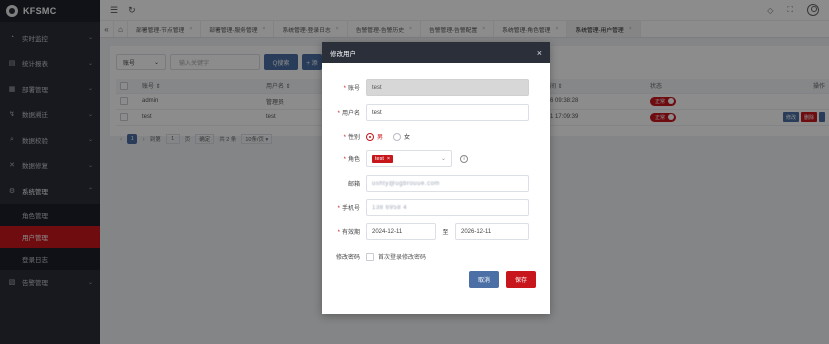 The image size is (829, 344). I want to click on dialog-title: 修改用户, so click(343, 54).